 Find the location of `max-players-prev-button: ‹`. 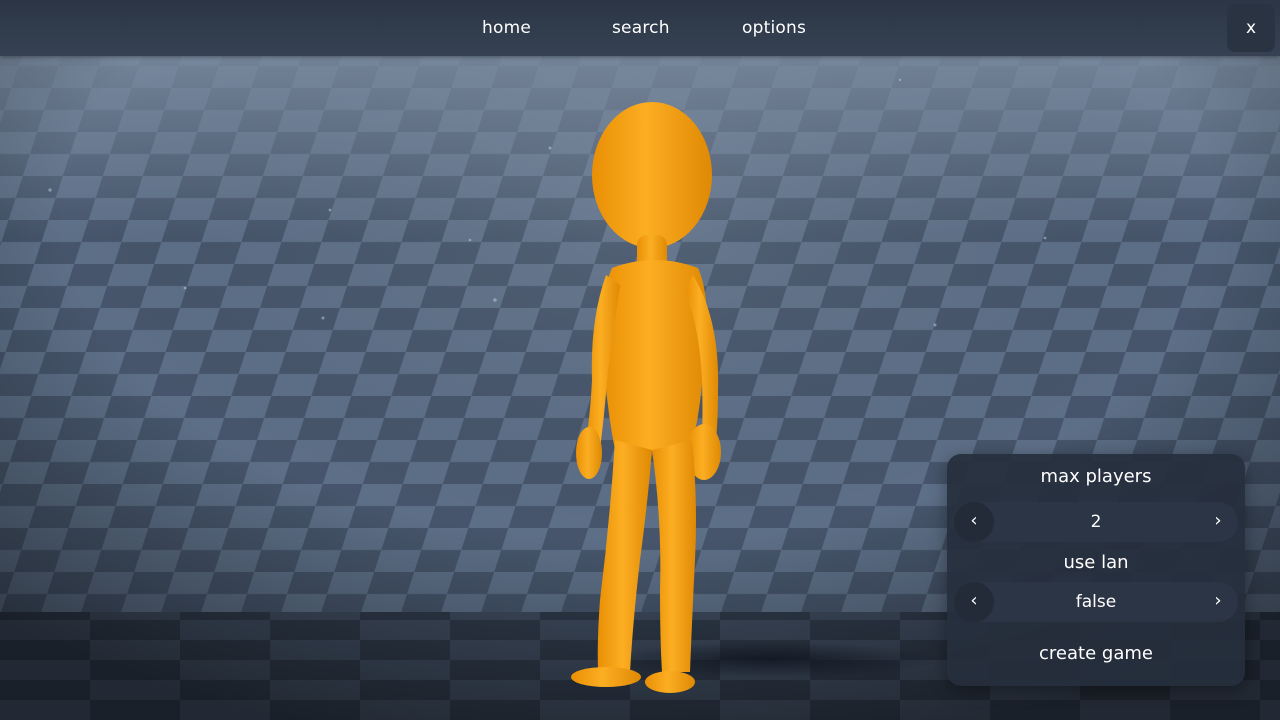

max-players-prev-button: ‹ is located at coordinates (974, 522).